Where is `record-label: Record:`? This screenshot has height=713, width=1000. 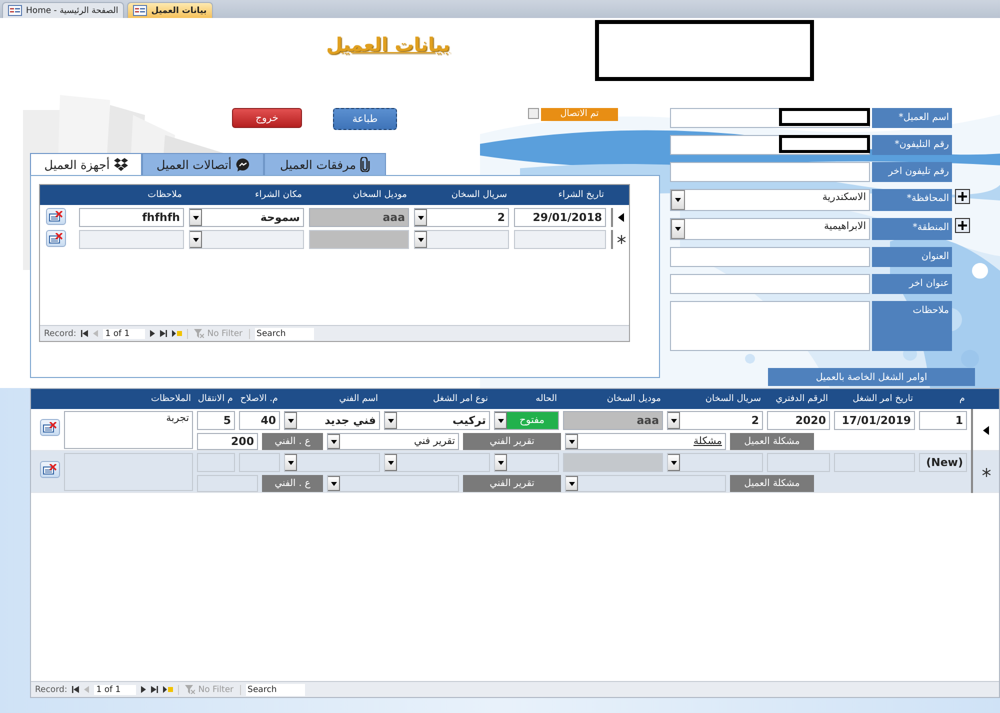 record-label: Record: is located at coordinates (51, 689).